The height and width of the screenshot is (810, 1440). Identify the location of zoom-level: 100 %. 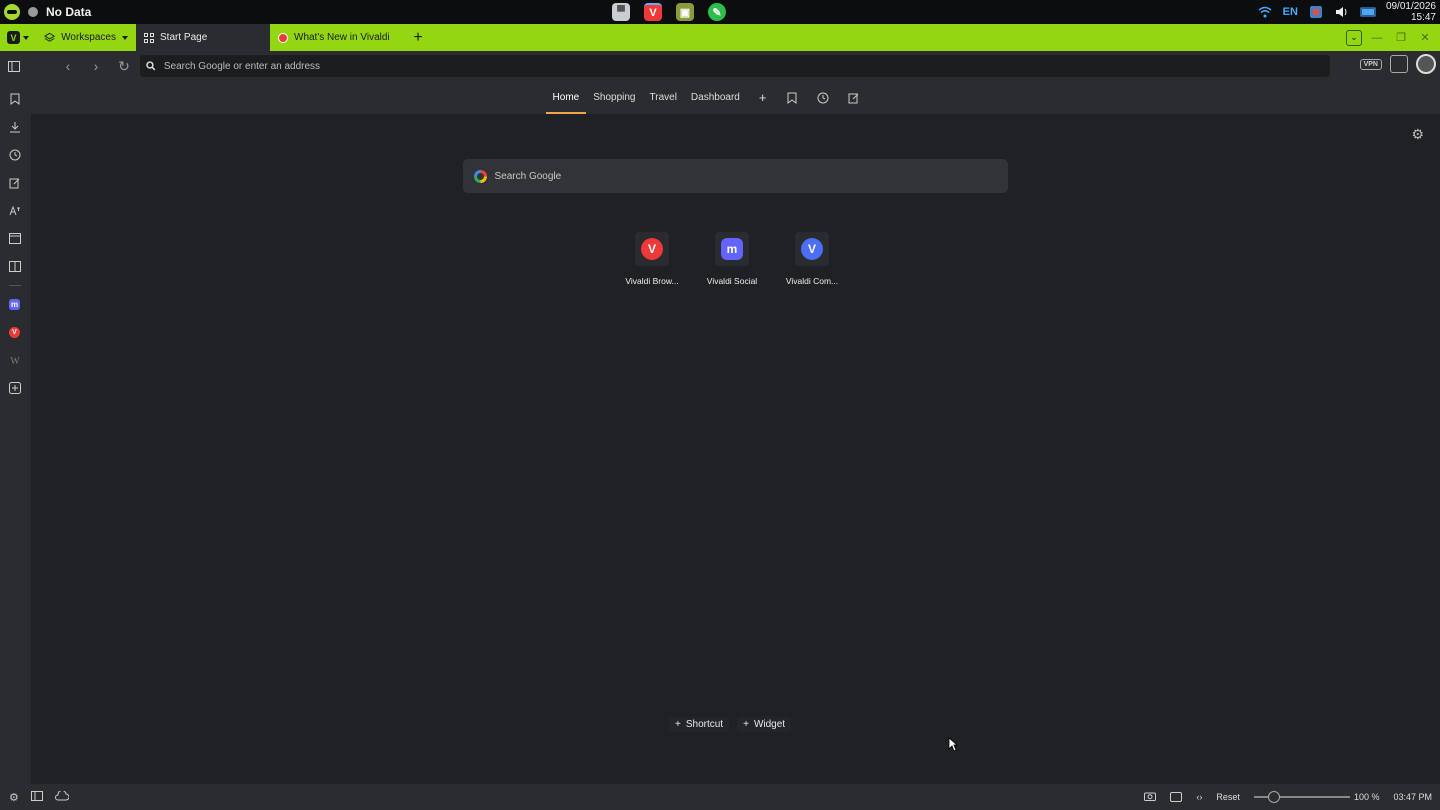
(1366, 797).